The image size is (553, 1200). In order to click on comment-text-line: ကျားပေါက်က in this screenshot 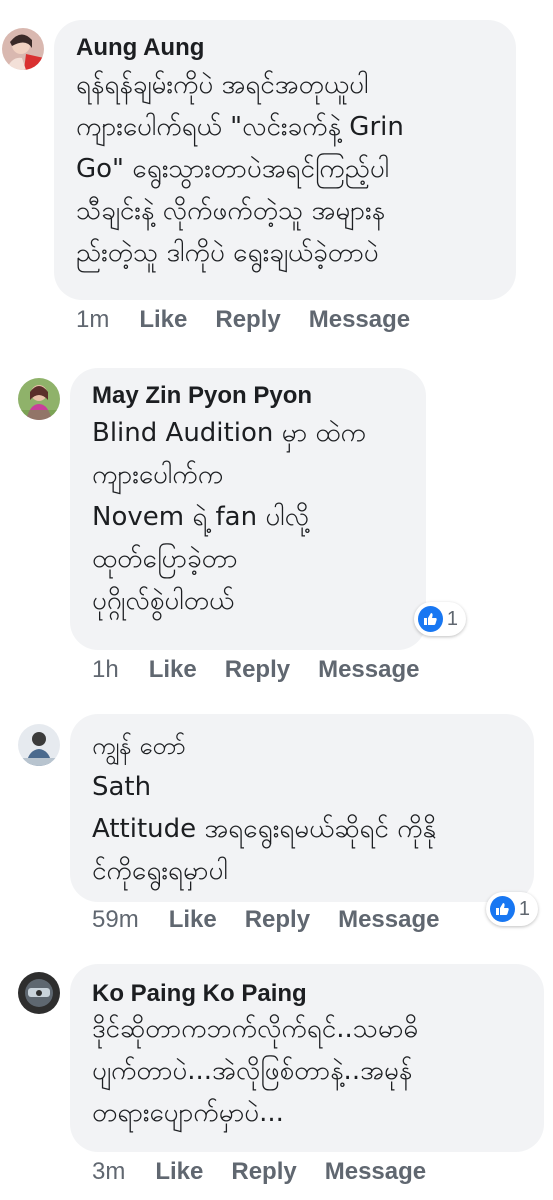, I will do `click(158, 475)`.